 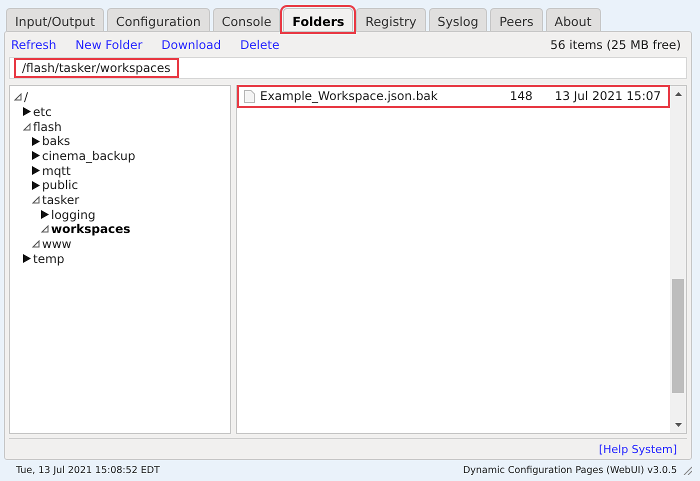 I want to click on help-link: [Help System], so click(x=637, y=449).